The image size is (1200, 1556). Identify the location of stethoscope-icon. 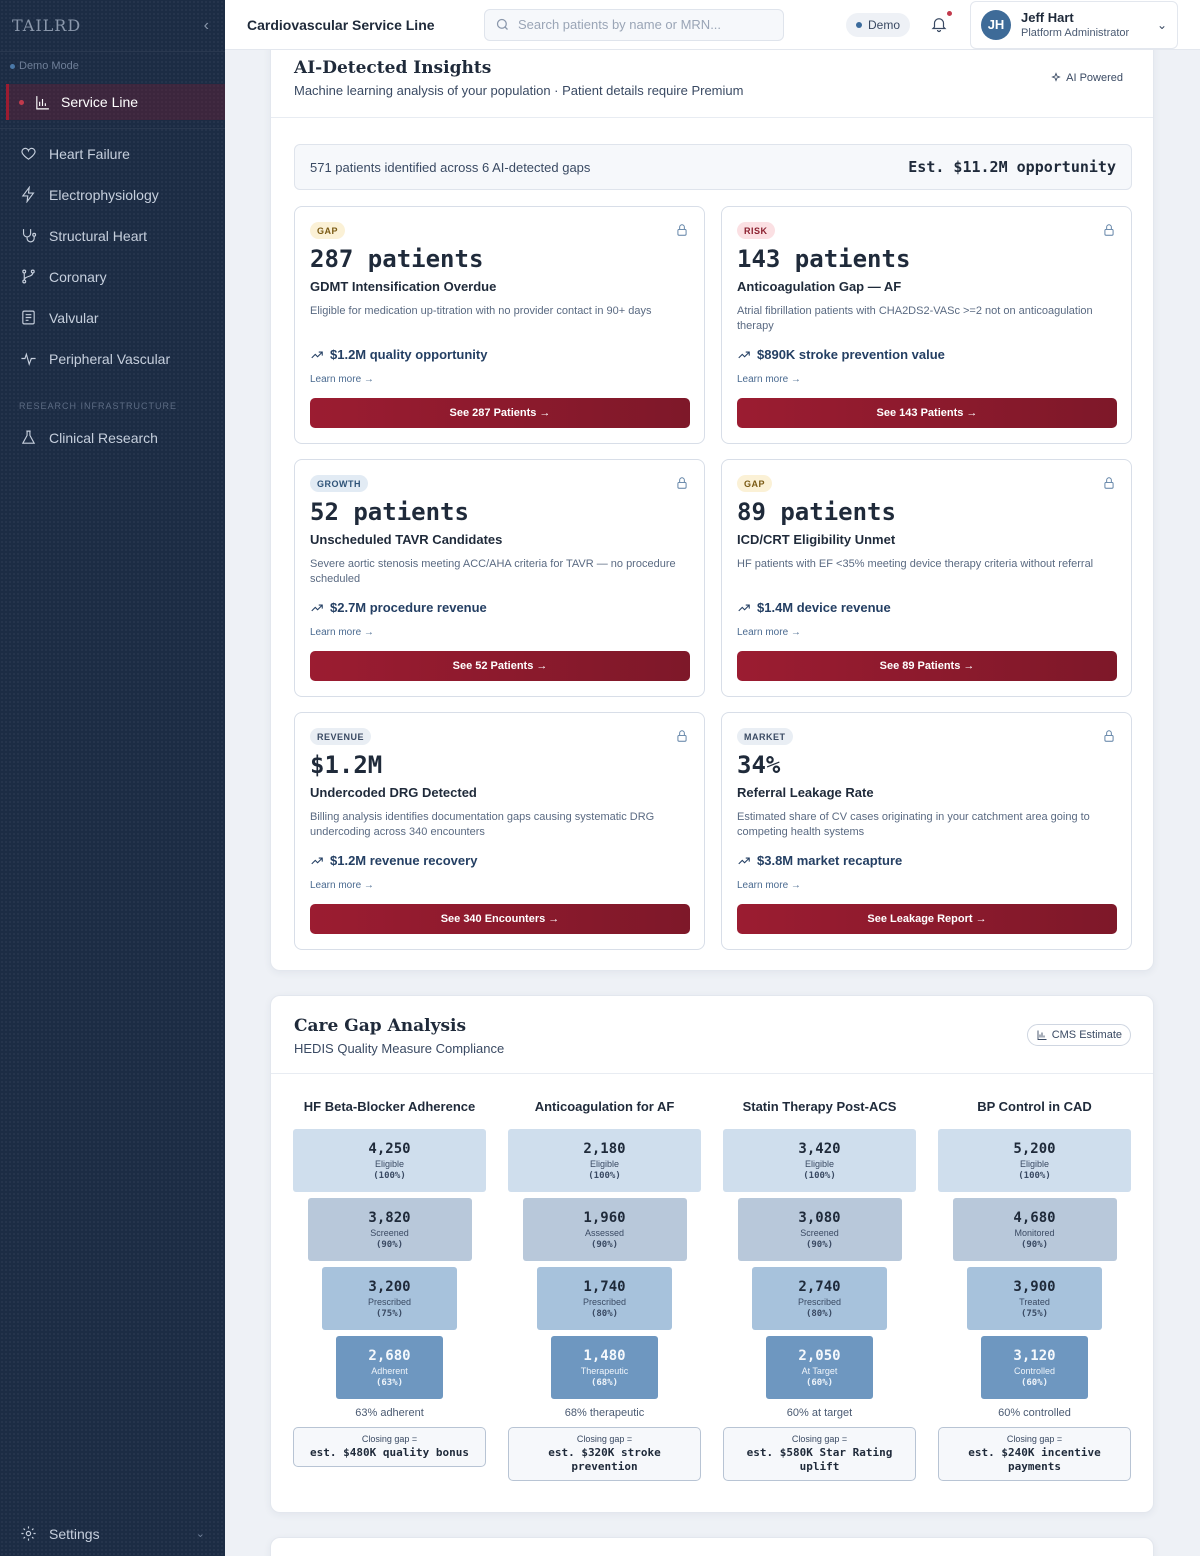
(29, 236).